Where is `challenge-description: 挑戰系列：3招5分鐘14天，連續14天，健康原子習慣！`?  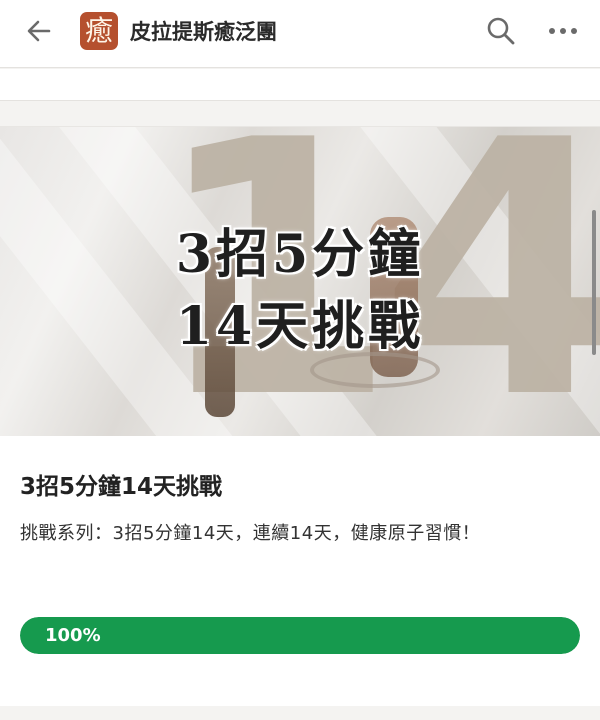 challenge-description: 挑戰系列：3招5分鐘14天，連續14天，健康原子習慣！ is located at coordinates (250, 533).